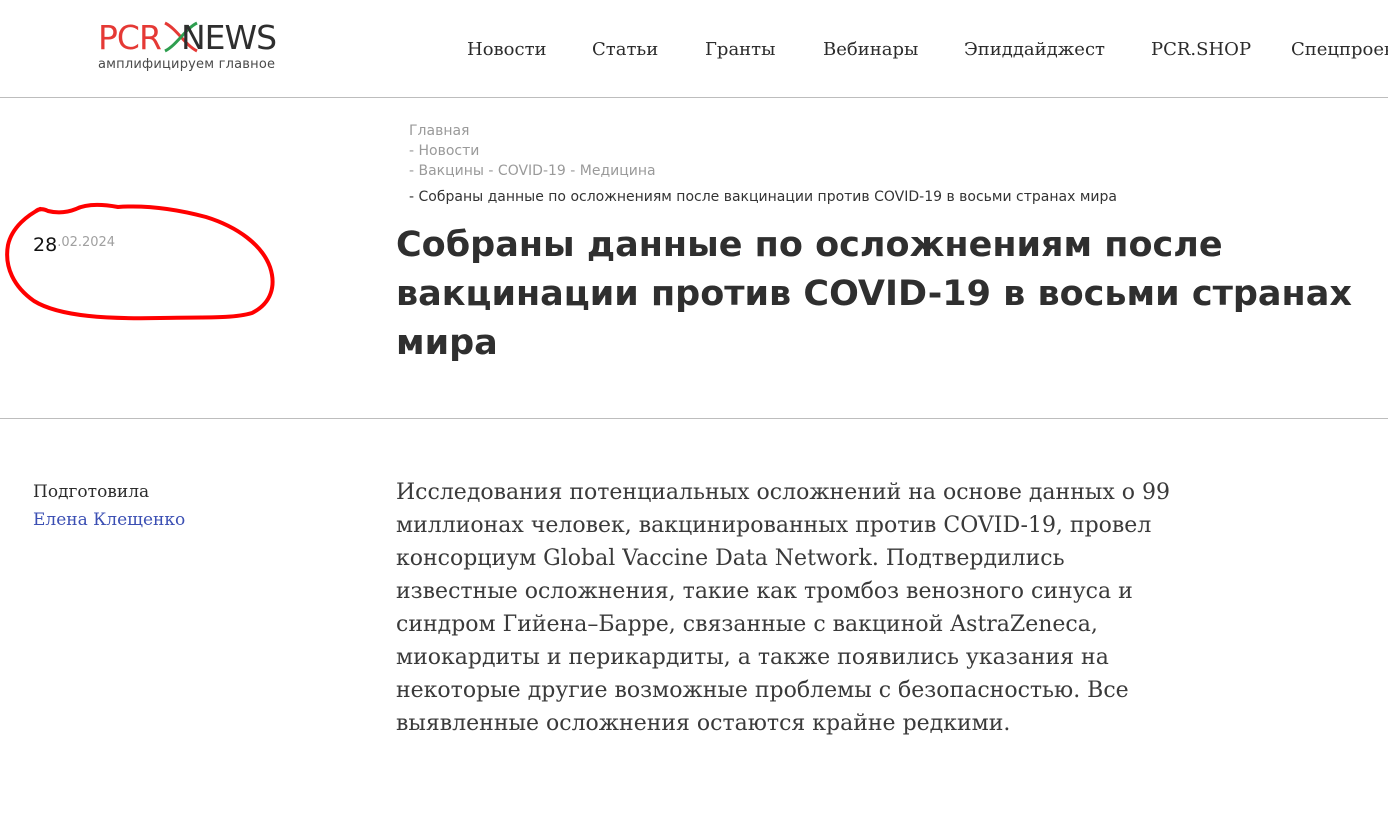 This screenshot has height=839, width=1388. I want to click on date-day: 28, so click(45, 245).